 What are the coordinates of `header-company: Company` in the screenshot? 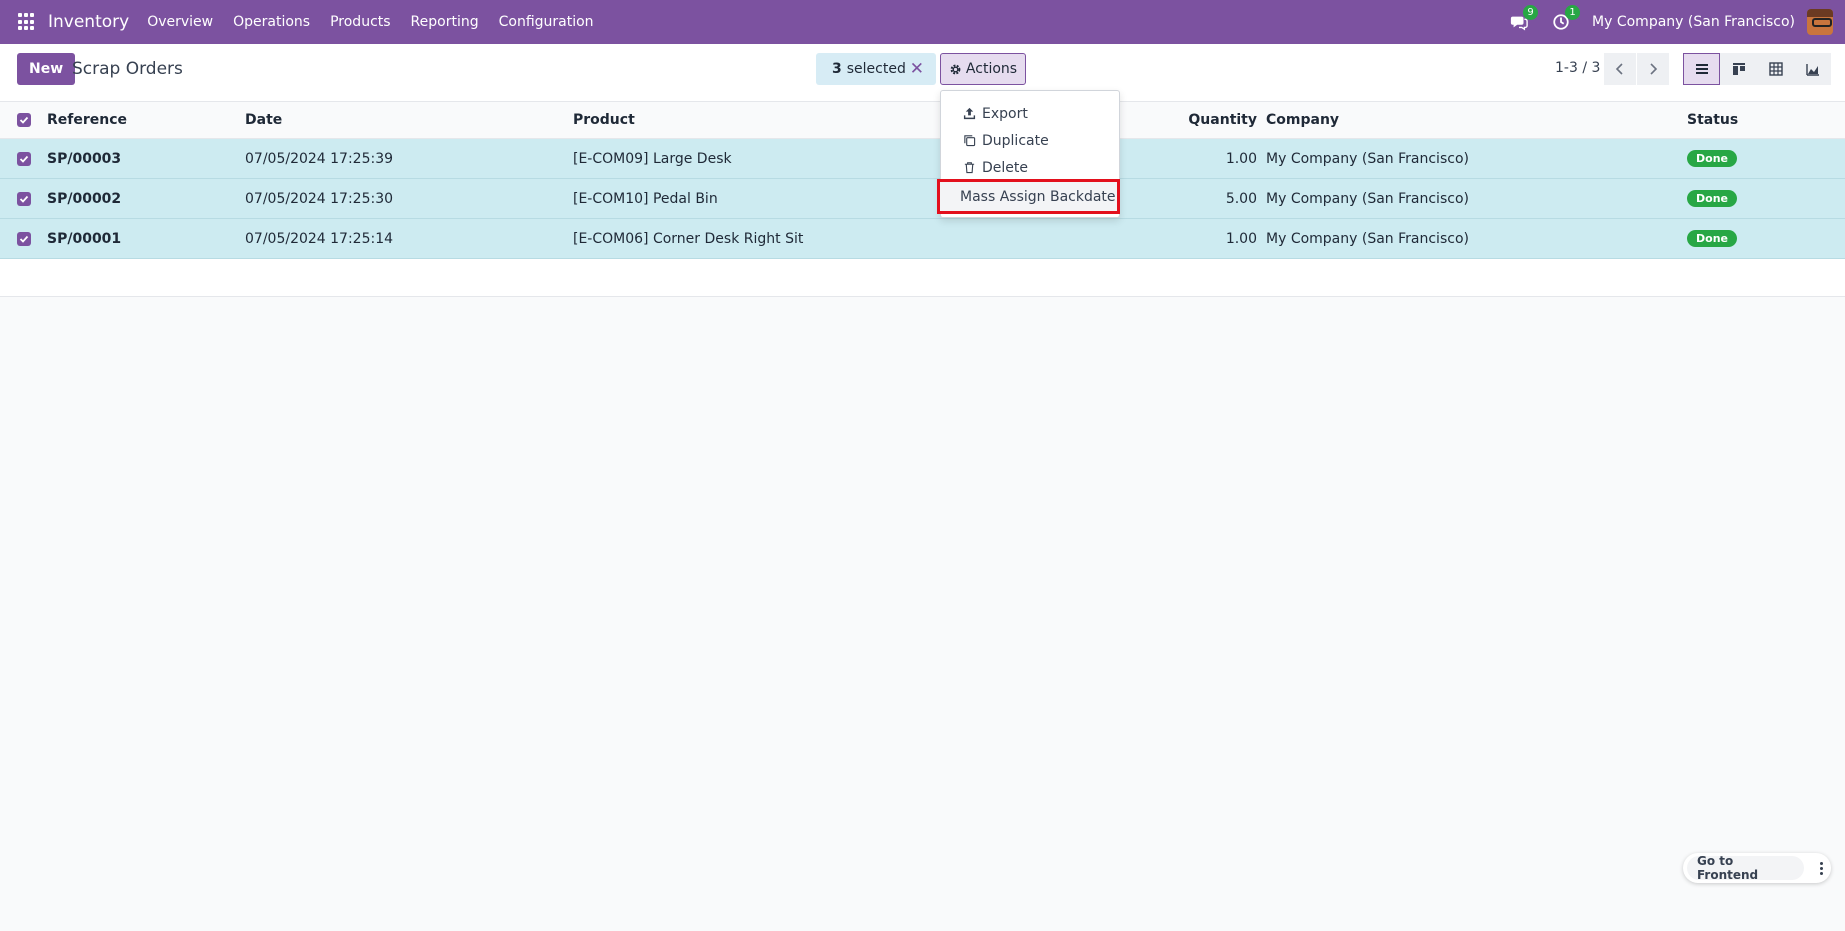 It's located at (1302, 120).